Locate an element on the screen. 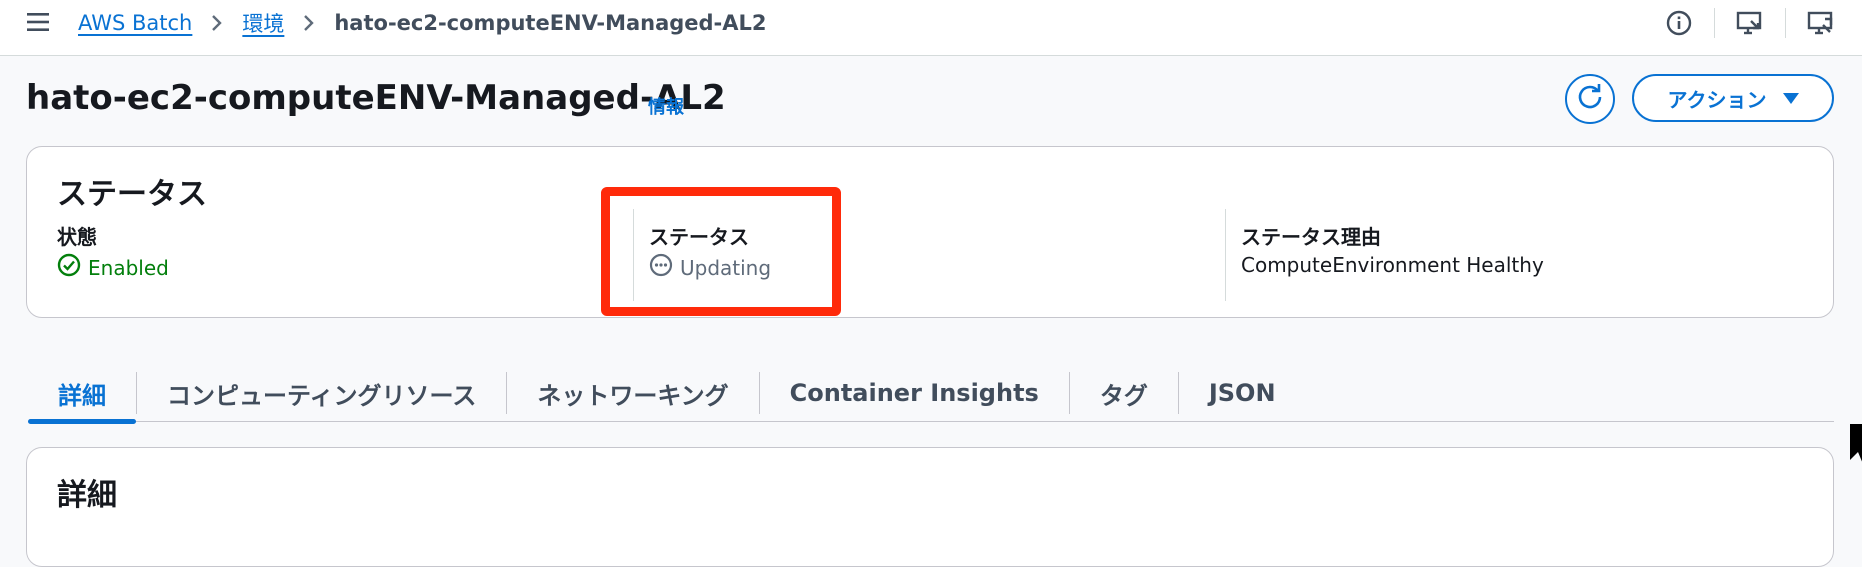  info-link: 情報 is located at coordinates (666, 106).